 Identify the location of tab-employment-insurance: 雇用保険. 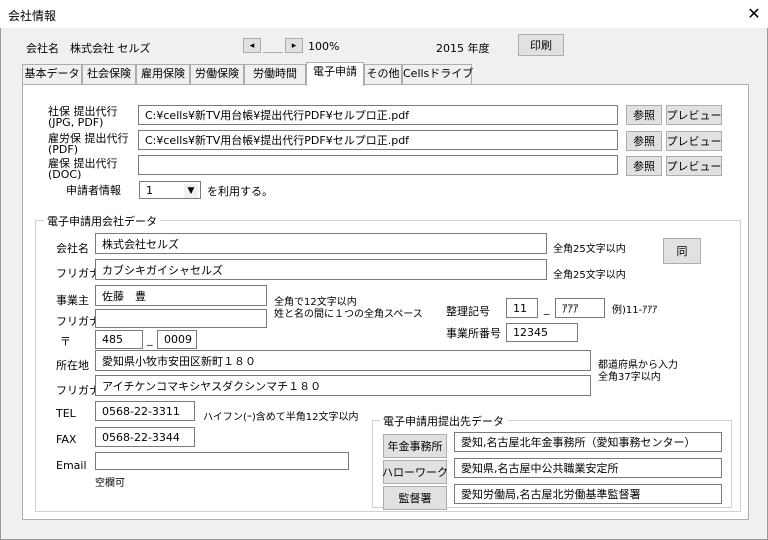
(163, 74).